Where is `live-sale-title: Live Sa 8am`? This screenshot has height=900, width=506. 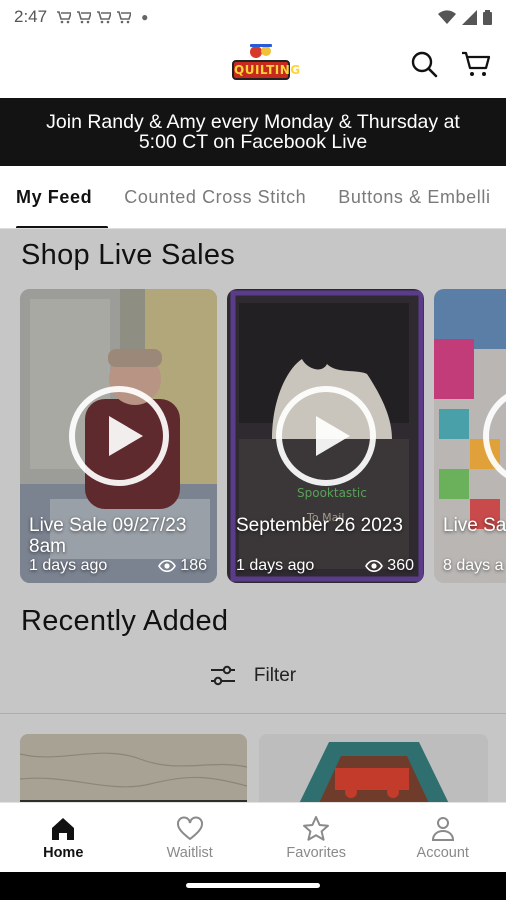
live-sale-title: Live Sa 8am is located at coordinates (474, 525).